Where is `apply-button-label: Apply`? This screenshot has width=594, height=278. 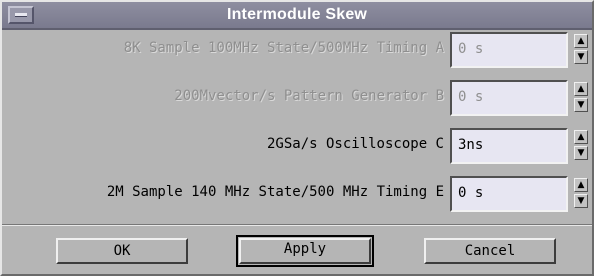 apply-button-label: Apply is located at coordinates (305, 251).